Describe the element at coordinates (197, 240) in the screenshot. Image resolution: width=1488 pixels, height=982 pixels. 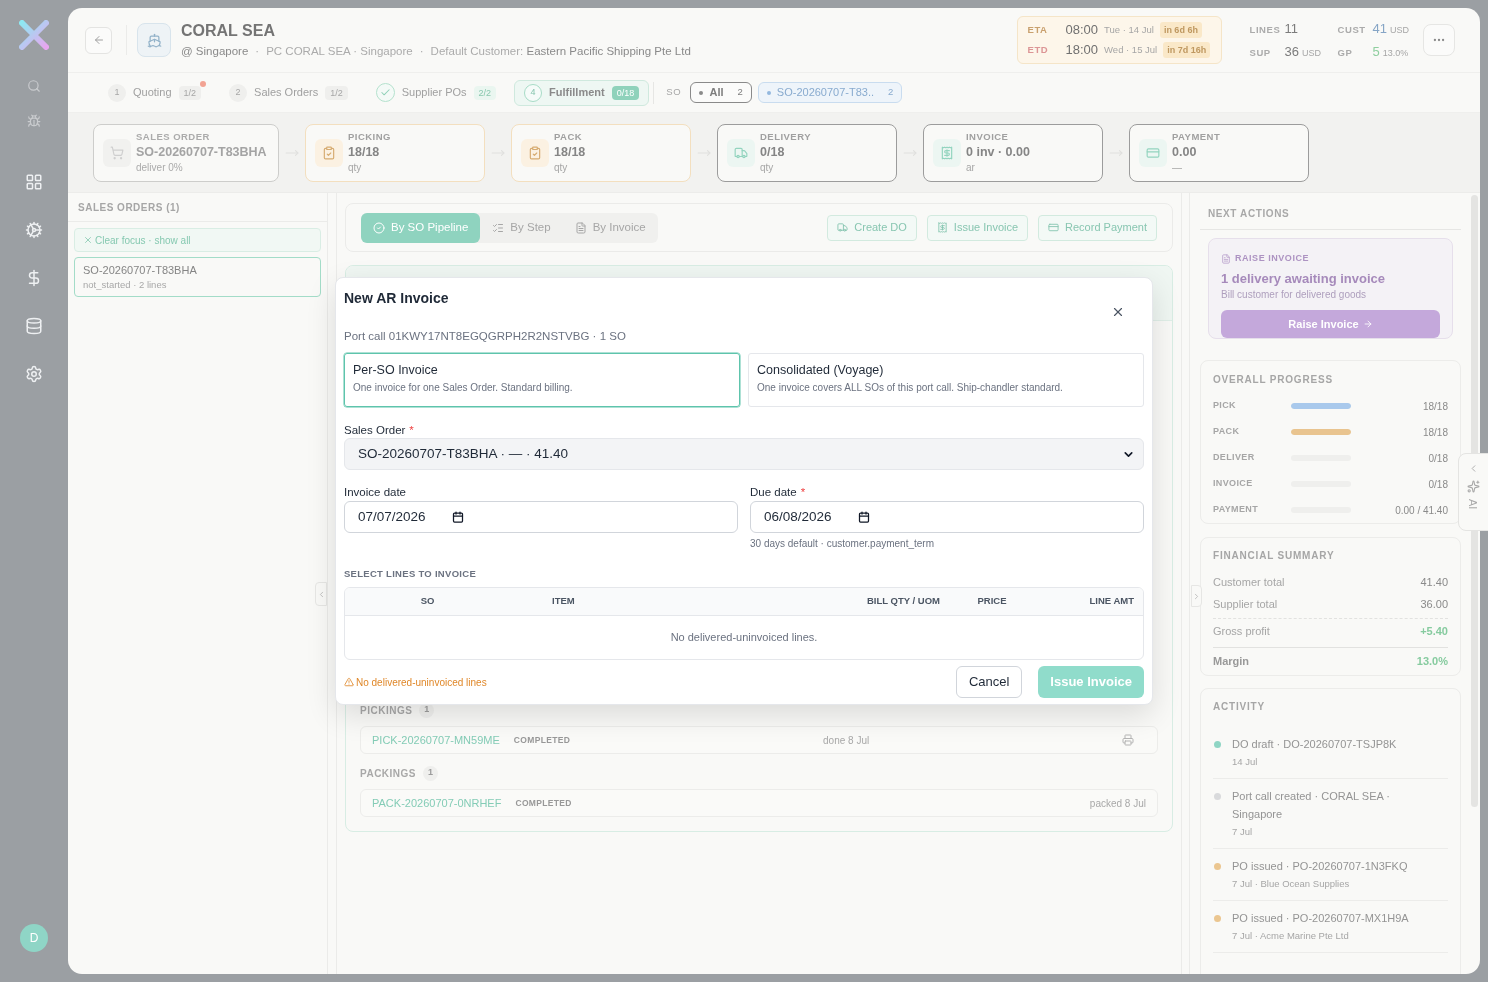
I see `clear-focus-button: Clear focus · show all` at that location.